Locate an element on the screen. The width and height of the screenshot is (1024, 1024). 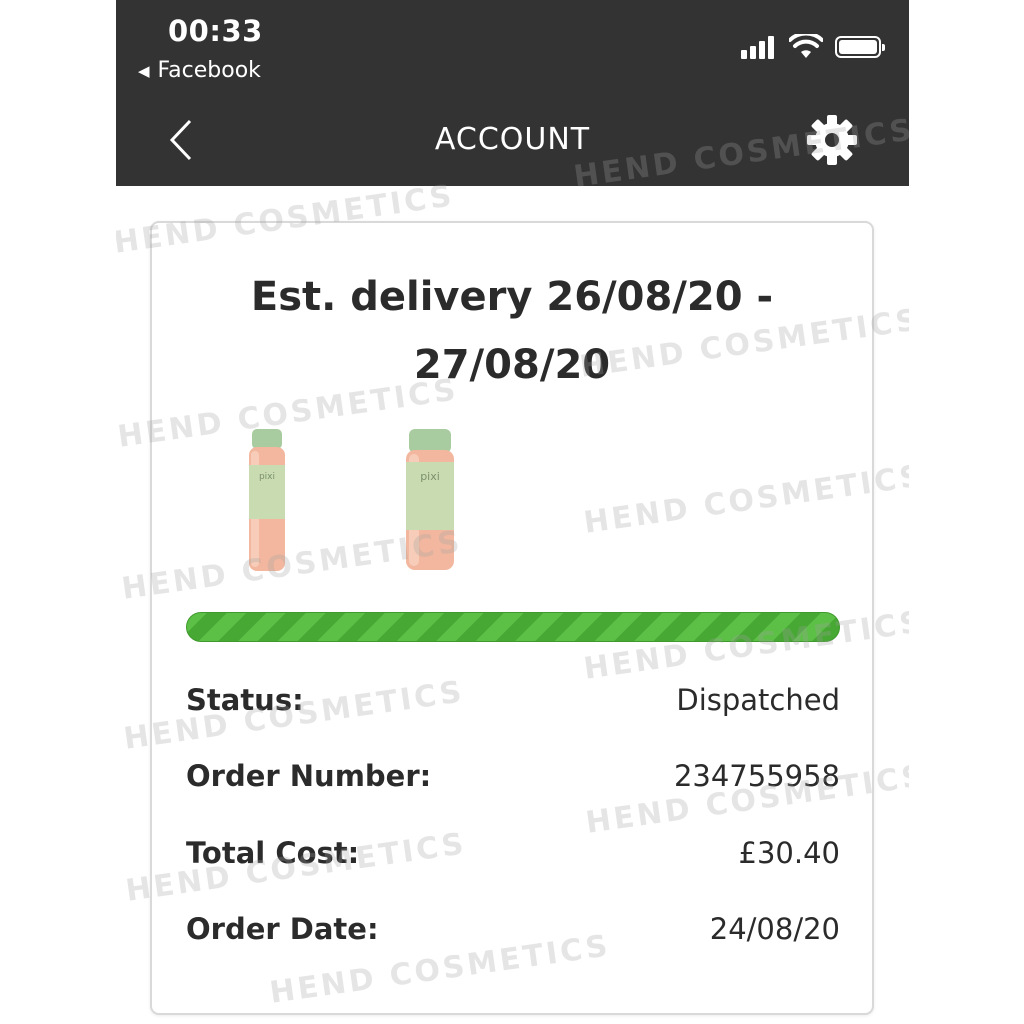
order-number-value: 234755958 is located at coordinates (756, 776).